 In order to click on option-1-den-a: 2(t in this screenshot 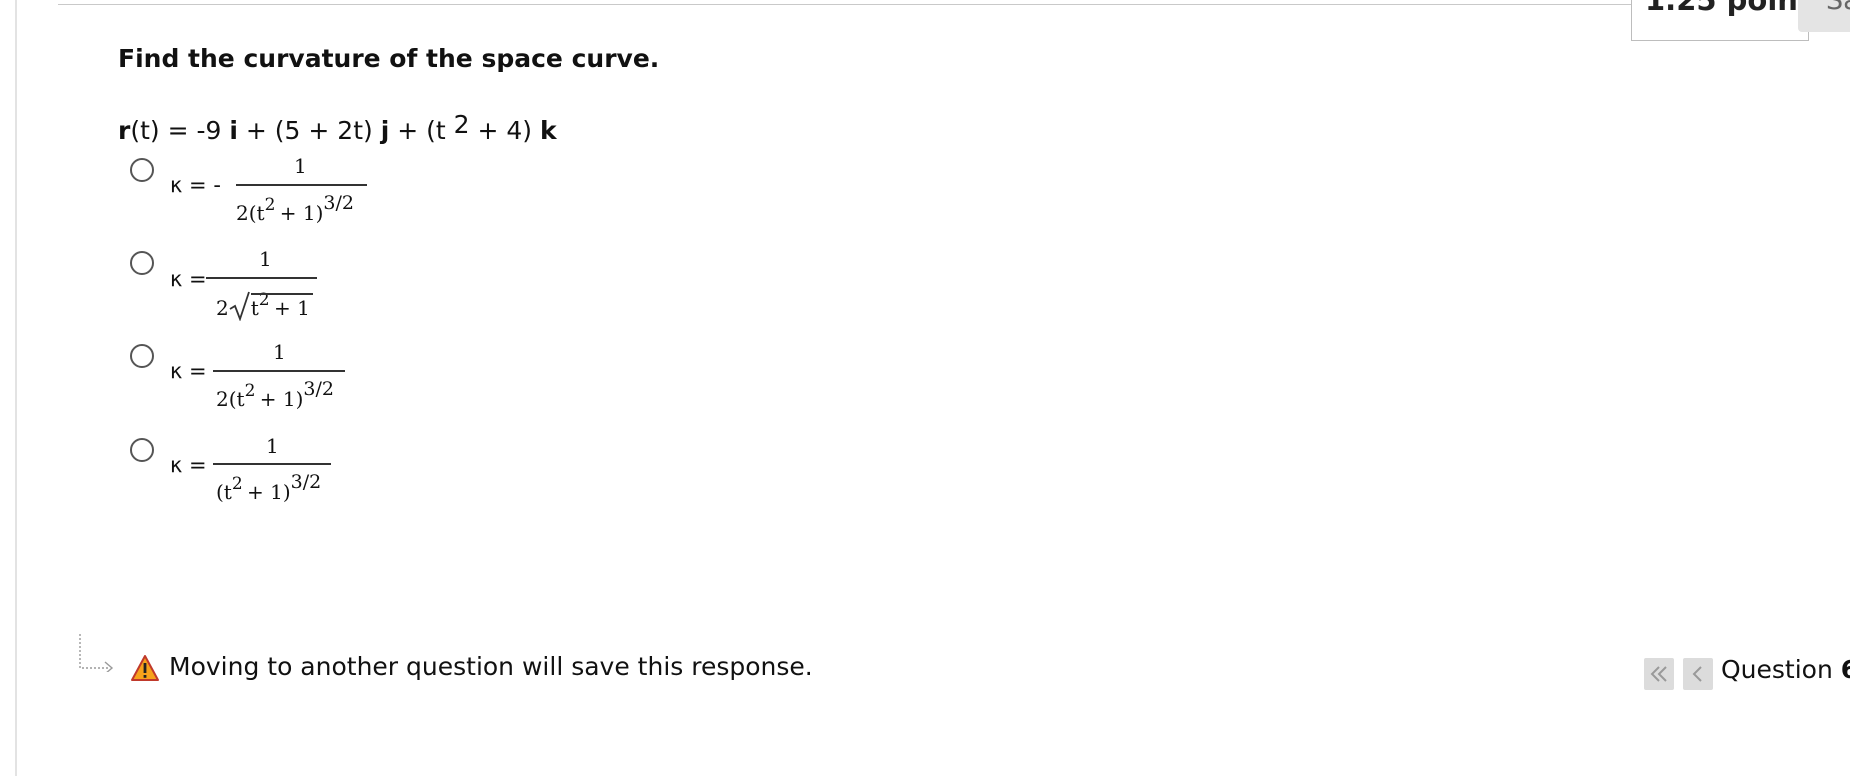, I will do `click(250, 213)`.